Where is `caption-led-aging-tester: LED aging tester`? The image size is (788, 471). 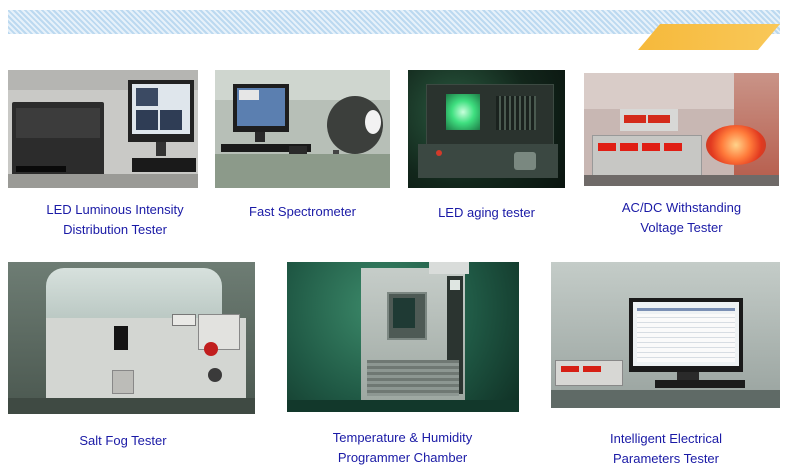 caption-led-aging-tester: LED aging tester is located at coordinates (486, 212).